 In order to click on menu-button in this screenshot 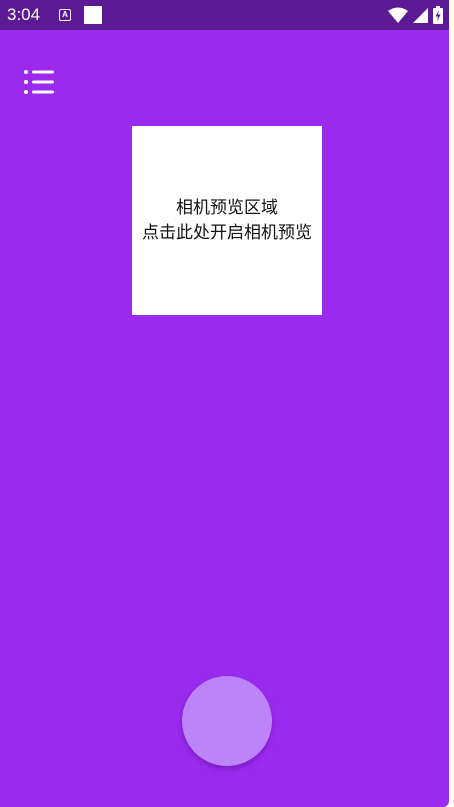, I will do `click(39, 82)`.